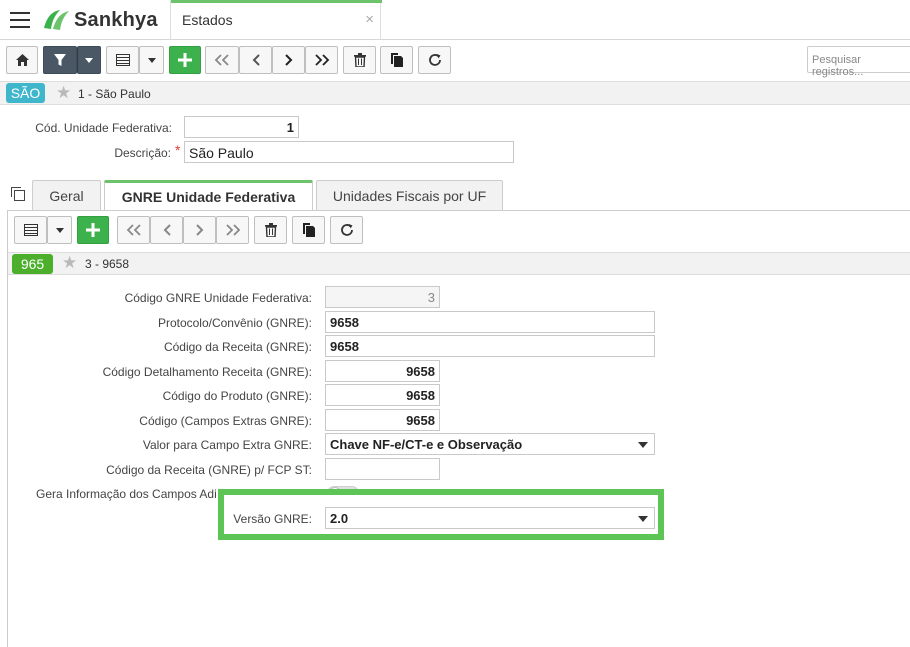  What do you see at coordinates (207, 20) in the screenshot?
I see `tab-title: Estados` at bounding box center [207, 20].